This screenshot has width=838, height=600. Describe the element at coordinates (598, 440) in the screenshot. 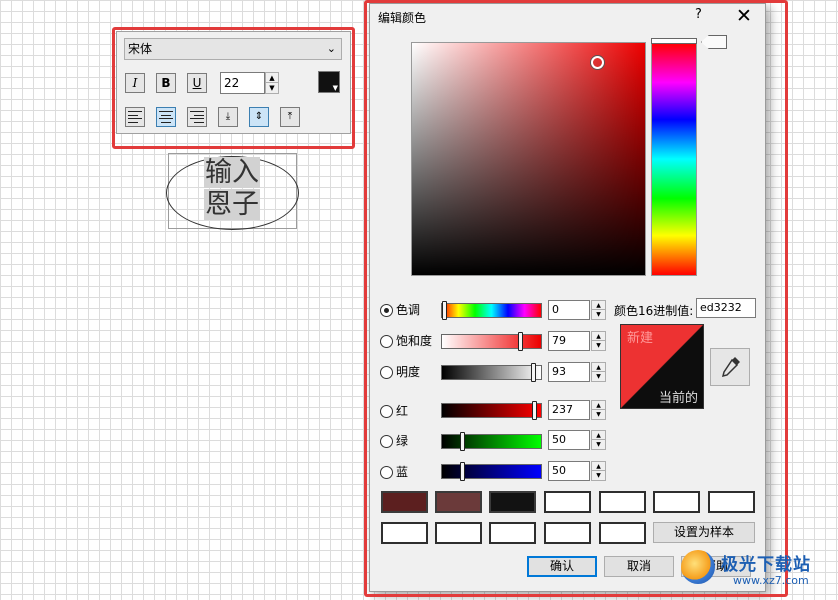

I see `green-stepper: ▲ ▼` at that location.